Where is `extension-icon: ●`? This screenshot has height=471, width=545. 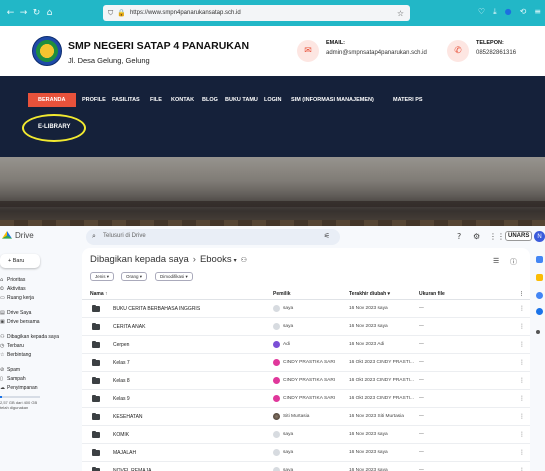
extension-icon: ● is located at coordinates (508, 12).